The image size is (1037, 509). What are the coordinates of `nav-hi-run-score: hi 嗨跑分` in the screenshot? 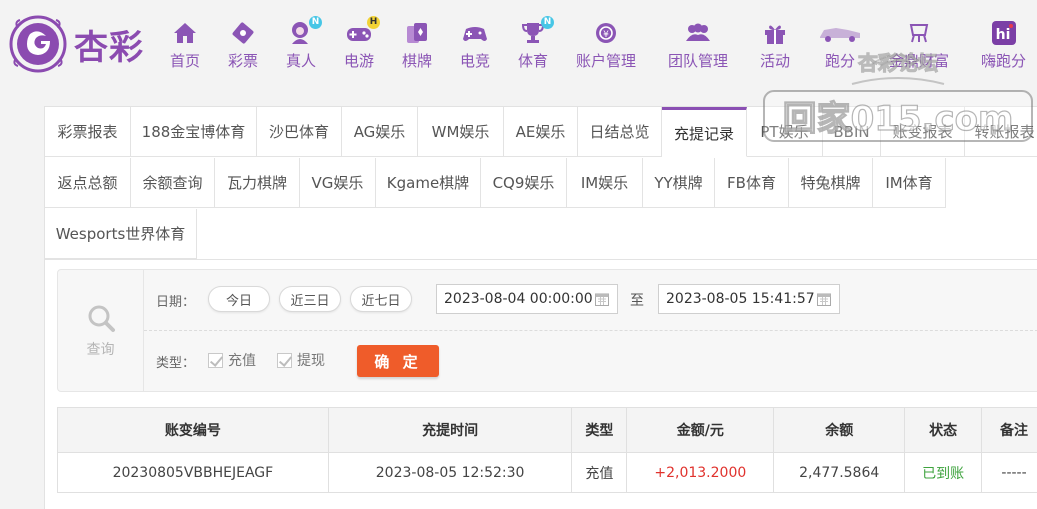 It's located at (1003, 46).